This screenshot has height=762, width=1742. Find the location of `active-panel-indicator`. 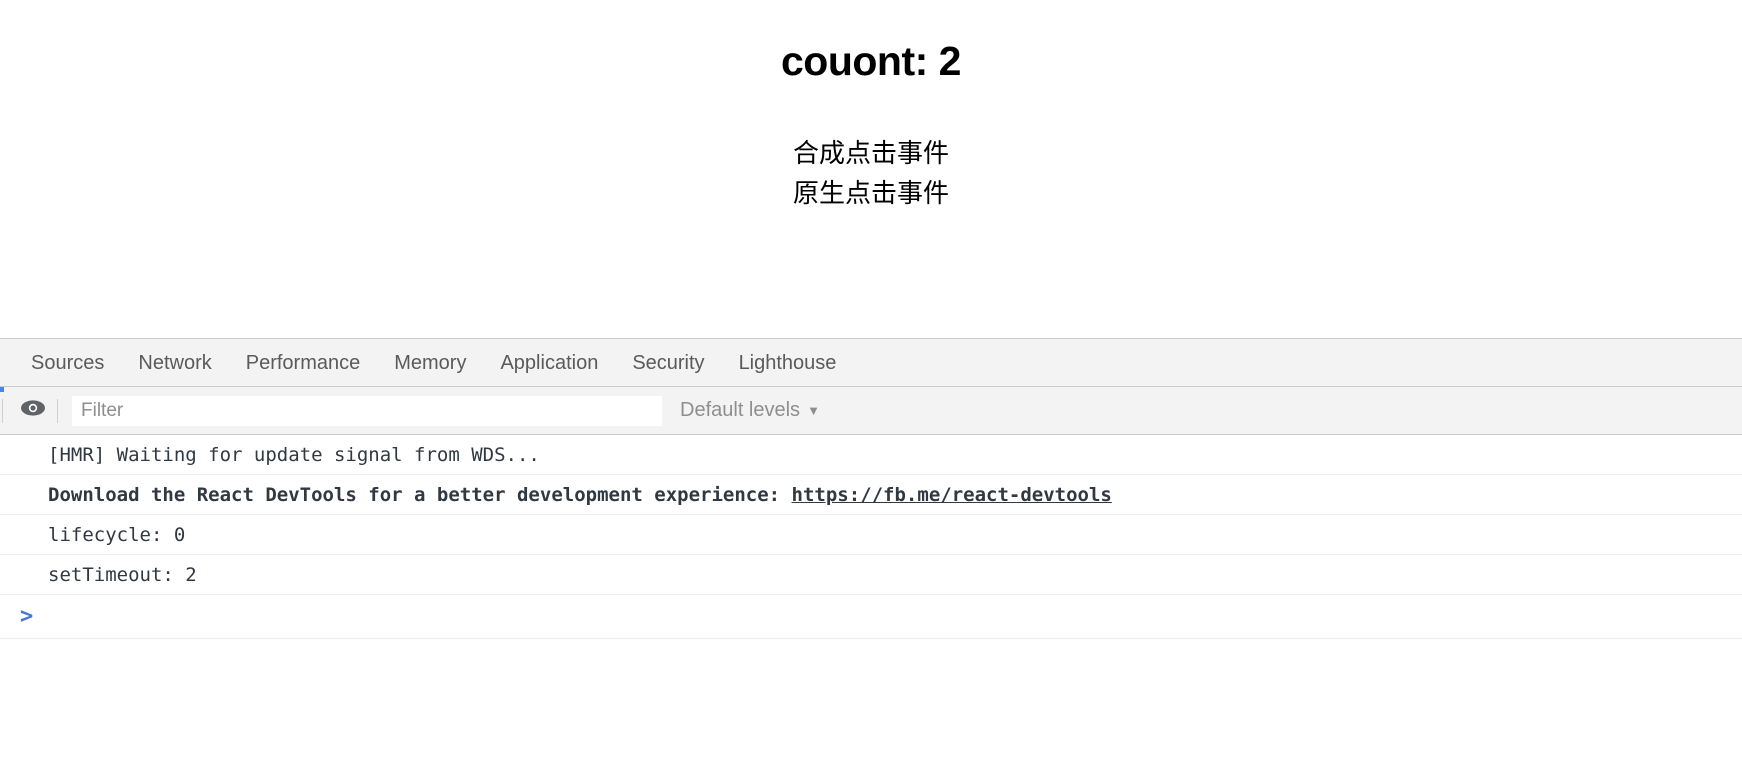

active-panel-indicator is located at coordinates (2, 389).